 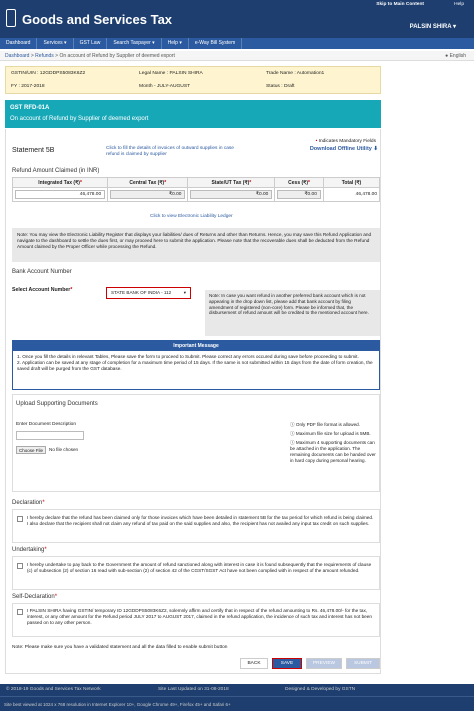 What do you see at coordinates (459, 4) in the screenshot?
I see `help-link: Help` at bounding box center [459, 4].